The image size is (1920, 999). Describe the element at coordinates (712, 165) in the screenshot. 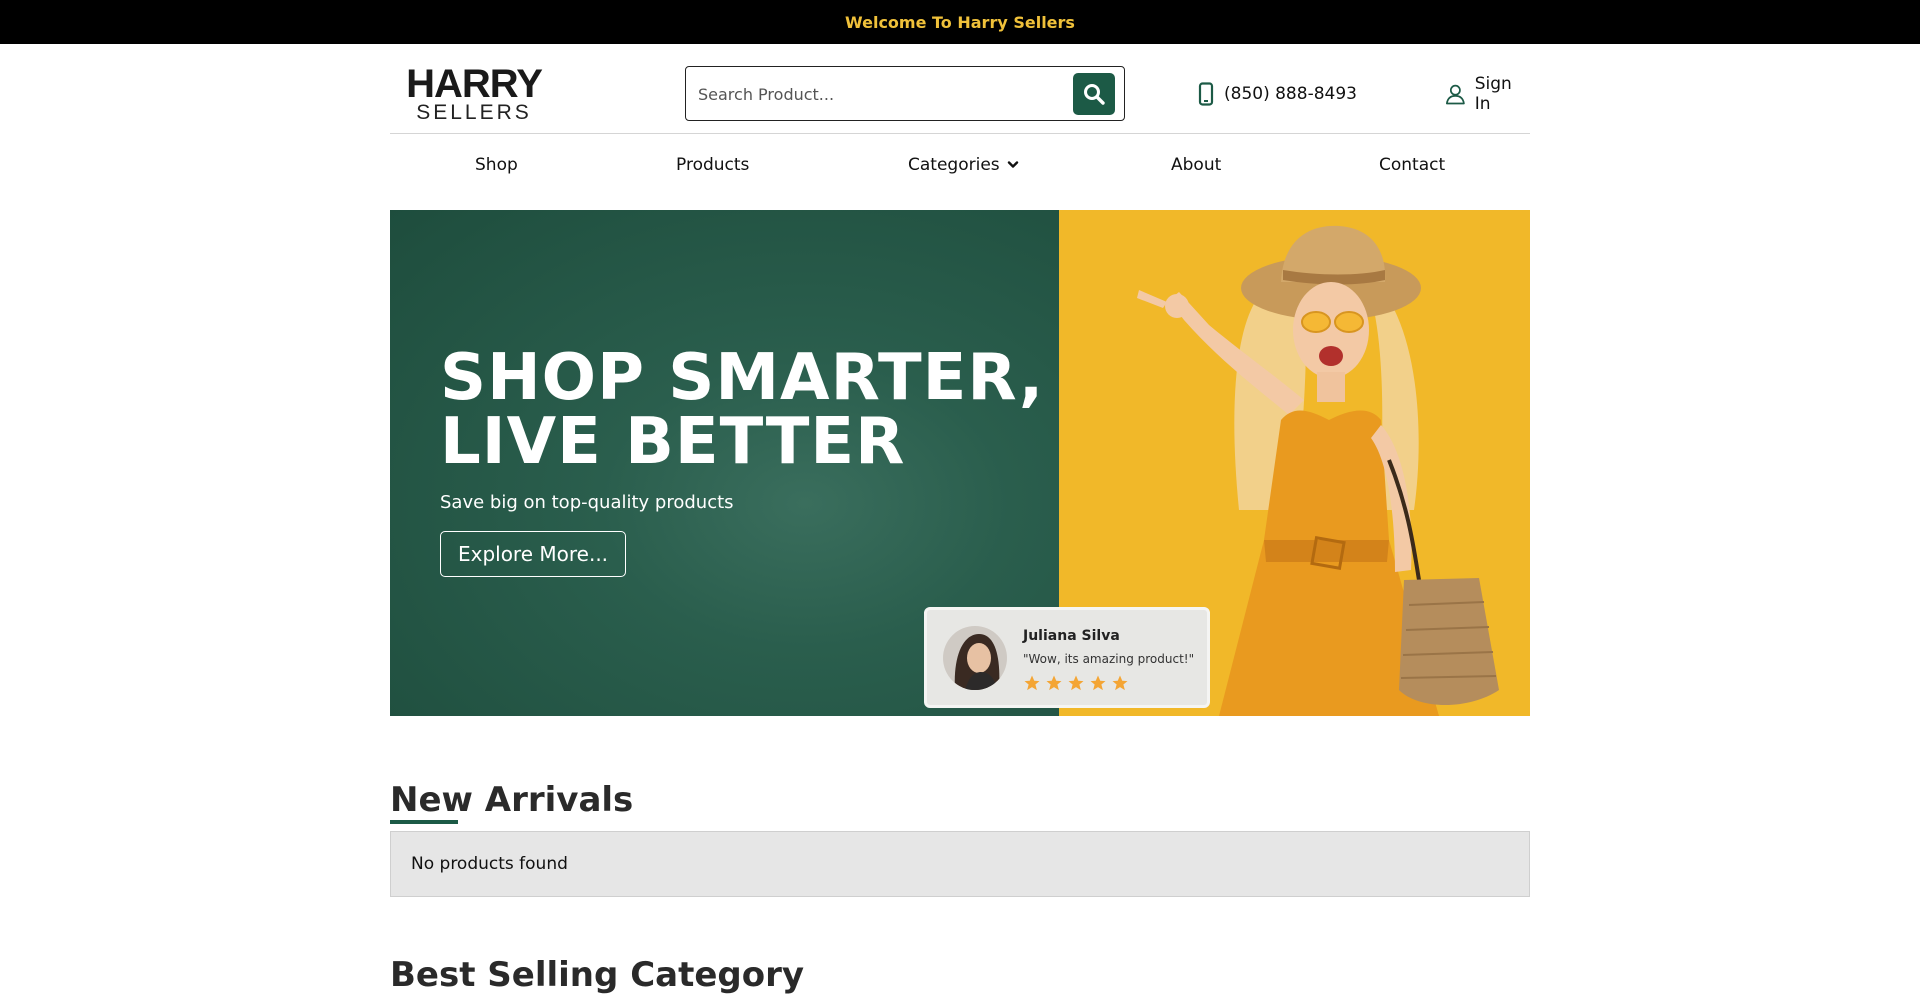

I see `nav-item-products: Products` at that location.